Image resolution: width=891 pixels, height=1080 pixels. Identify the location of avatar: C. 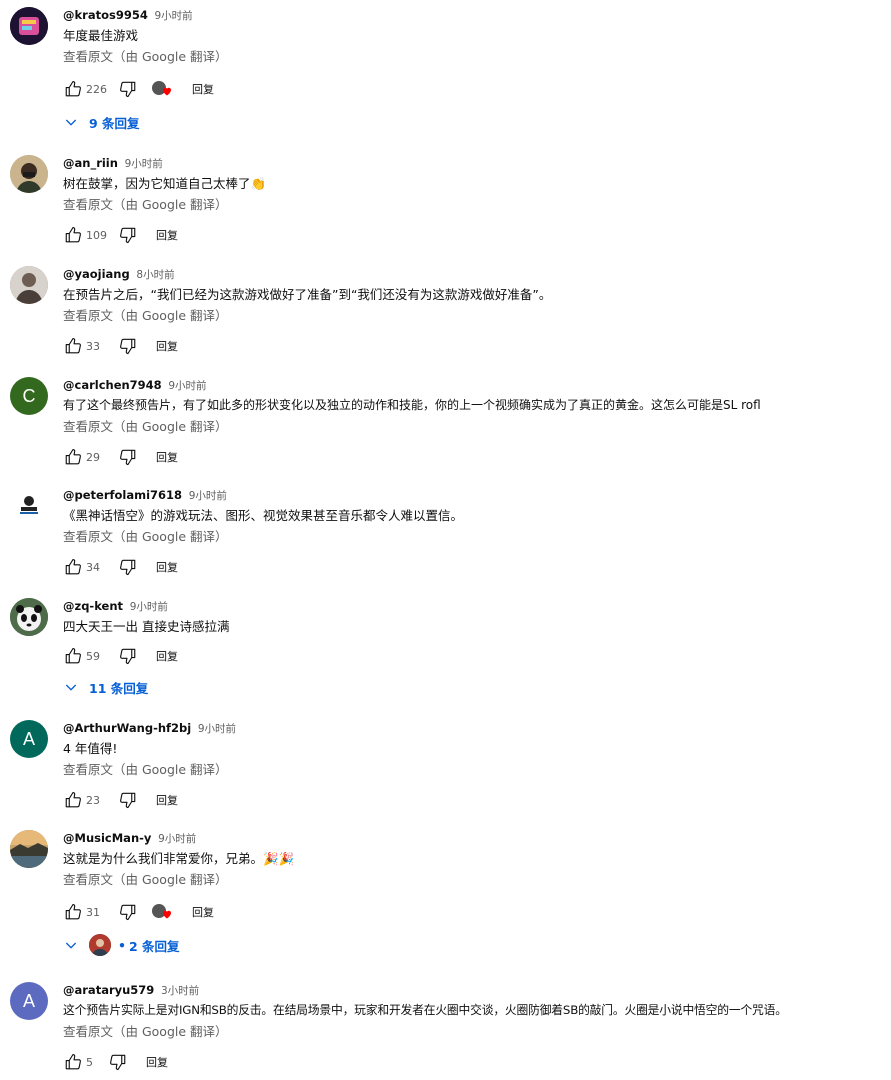
(29, 396).